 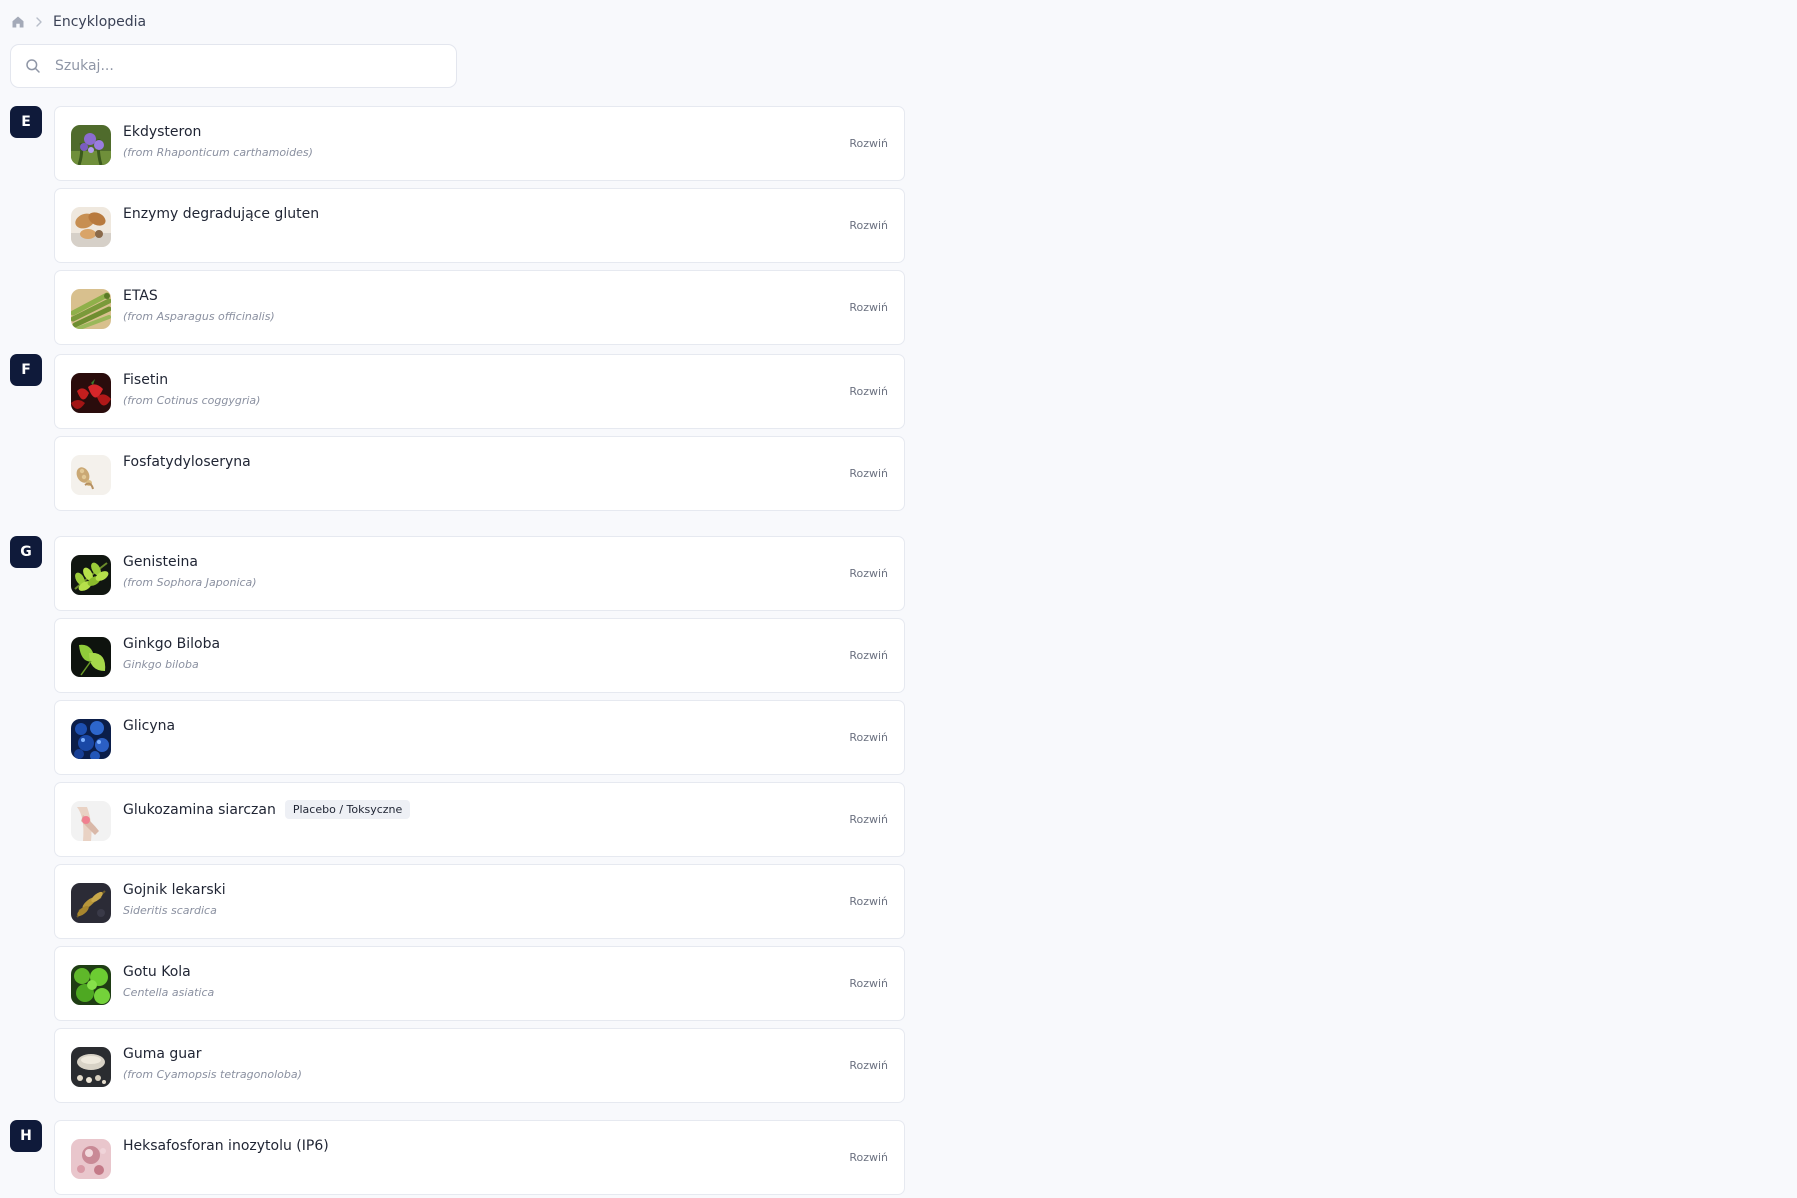 What do you see at coordinates (199, 316) in the screenshot?
I see `entry-subtitle: (from Asparagus officinalis)` at bounding box center [199, 316].